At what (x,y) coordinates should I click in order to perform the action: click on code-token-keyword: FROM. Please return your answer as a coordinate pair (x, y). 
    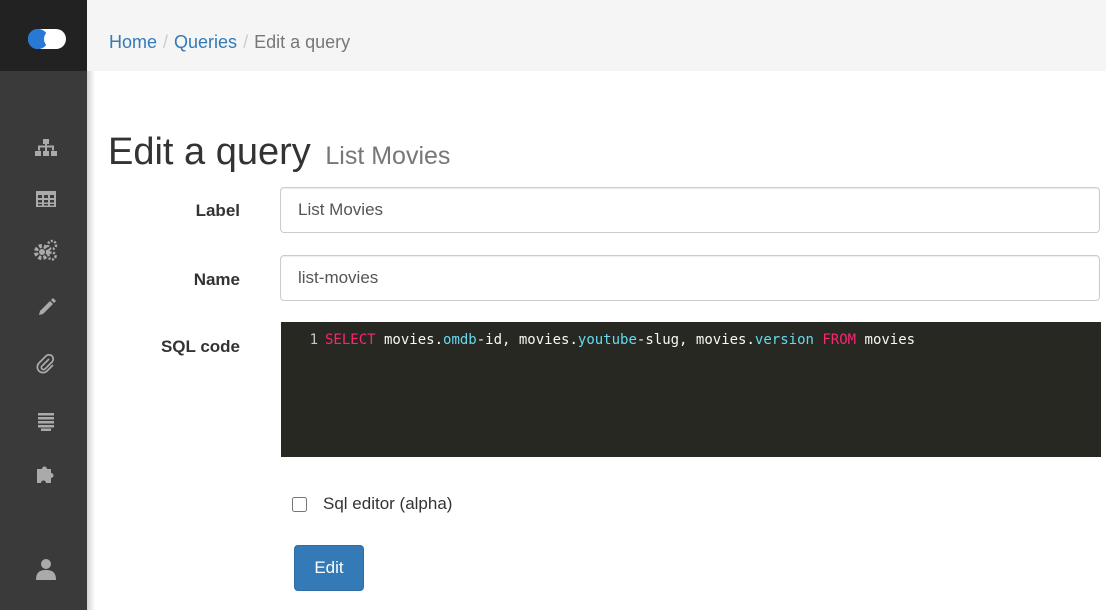
    Looking at the image, I should click on (839, 340).